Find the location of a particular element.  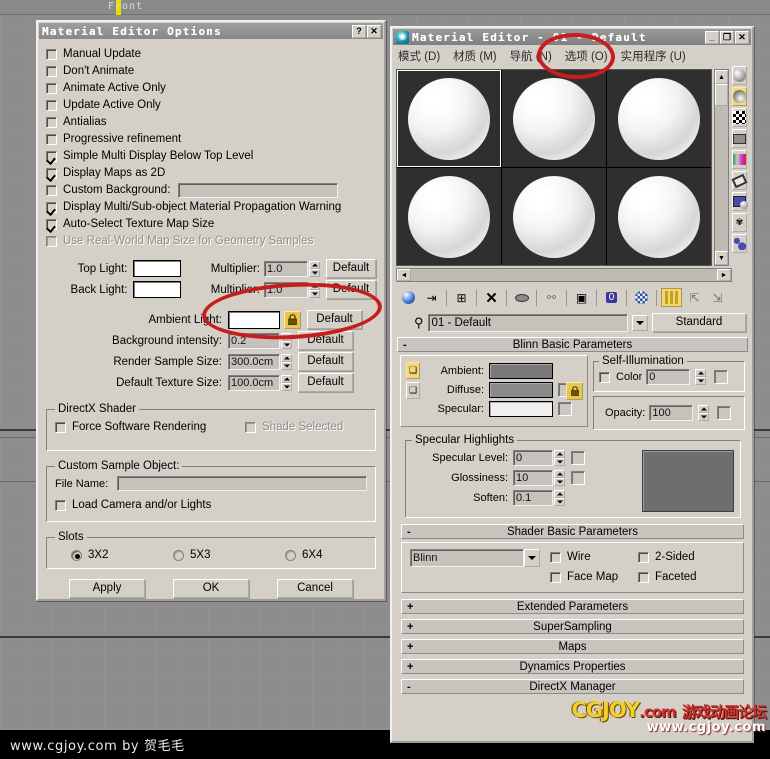

render-sample-size-spinner is located at coordinates (286, 361).